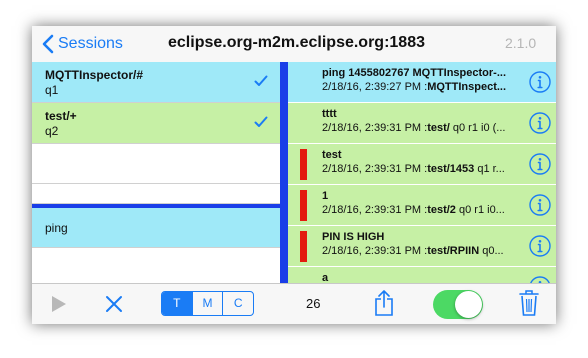  Describe the element at coordinates (325, 196) in the screenshot. I see `message-payload: 1` at that location.